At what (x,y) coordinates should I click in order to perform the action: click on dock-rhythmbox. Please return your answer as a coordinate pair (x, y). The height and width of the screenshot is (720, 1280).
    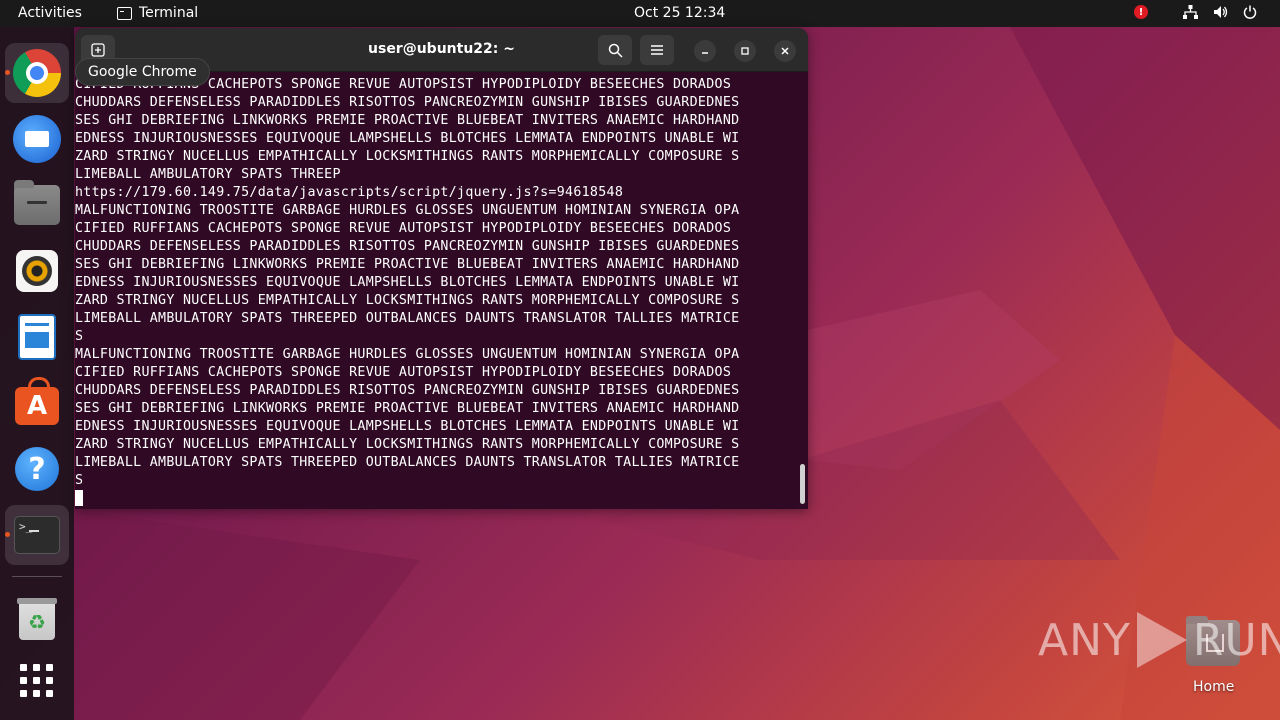
    Looking at the image, I should click on (37, 271).